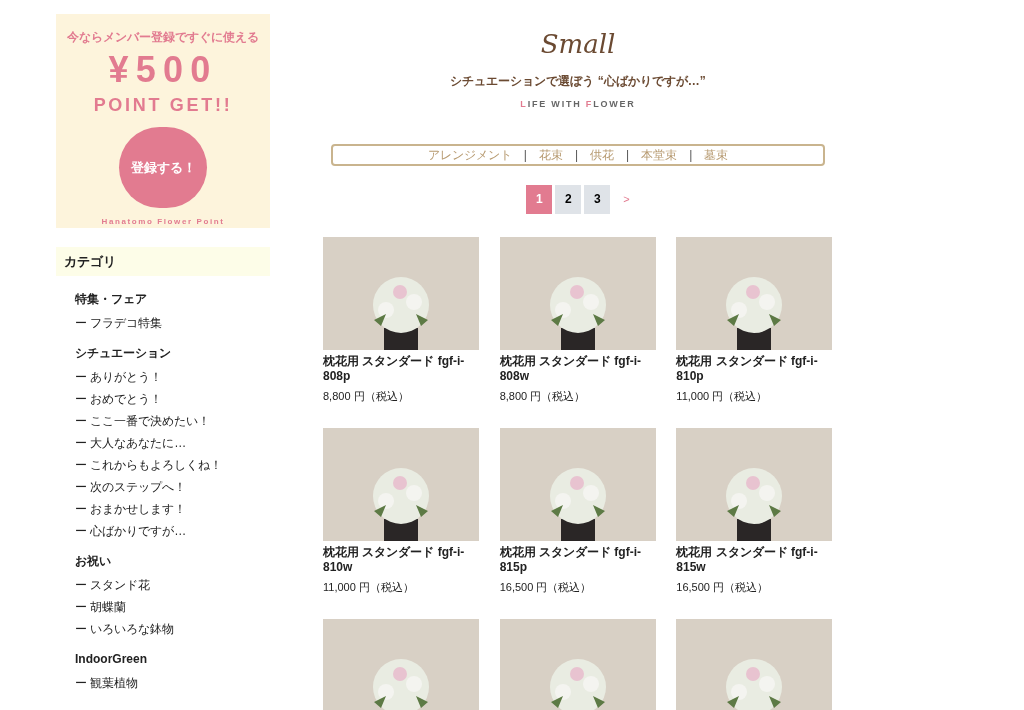 This screenshot has height=710, width=1024. Describe the element at coordinates (143, 421) in the screenshot. I see `category-link: ー ここ一番で決めたい！` at that location.